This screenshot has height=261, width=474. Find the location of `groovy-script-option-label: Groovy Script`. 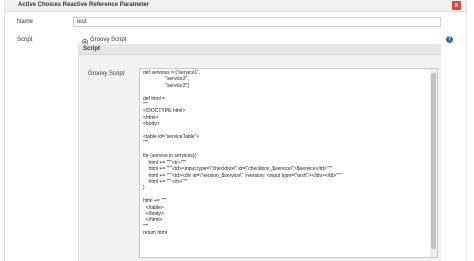

groovy-script-option-label: Groovy Script is located at coordinates (108, 40).